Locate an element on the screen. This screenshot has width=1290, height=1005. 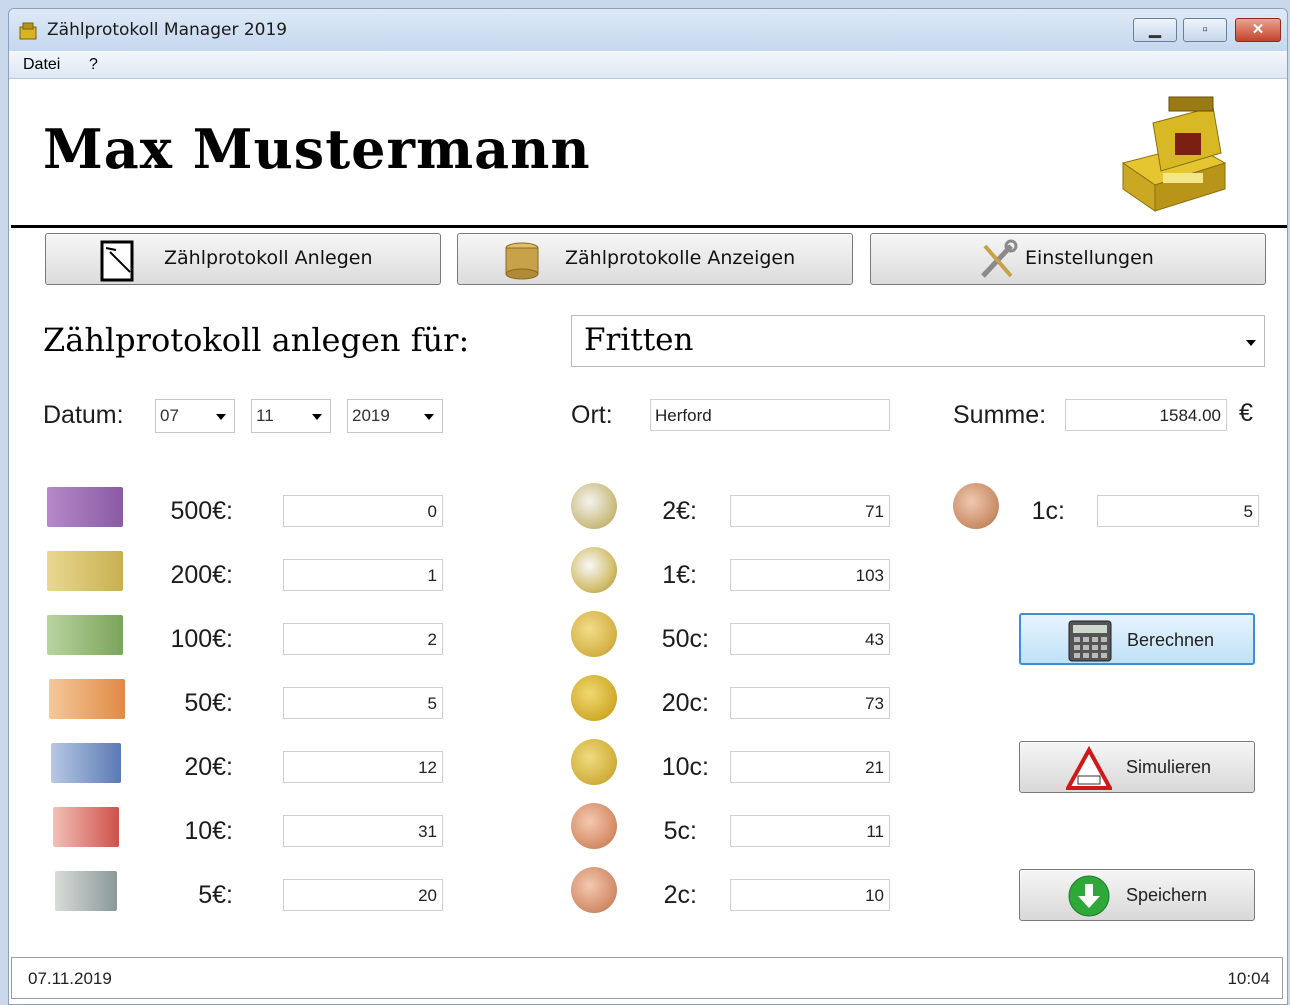
settings-label: Einstellungen is located at coordinates (1089, 258).